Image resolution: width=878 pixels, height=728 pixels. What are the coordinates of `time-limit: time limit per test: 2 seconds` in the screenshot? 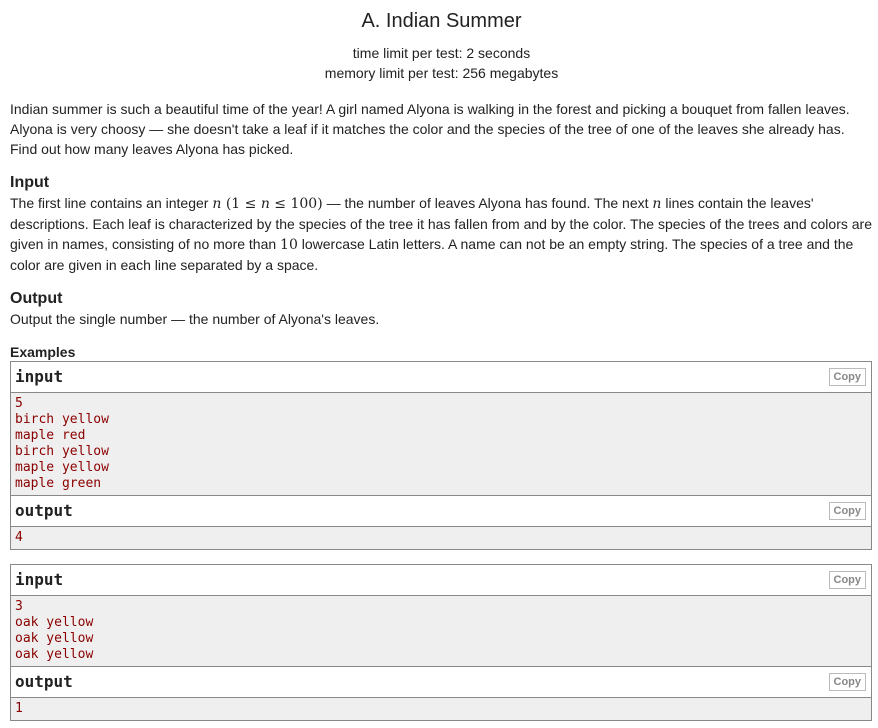 It's located at (441, 53).